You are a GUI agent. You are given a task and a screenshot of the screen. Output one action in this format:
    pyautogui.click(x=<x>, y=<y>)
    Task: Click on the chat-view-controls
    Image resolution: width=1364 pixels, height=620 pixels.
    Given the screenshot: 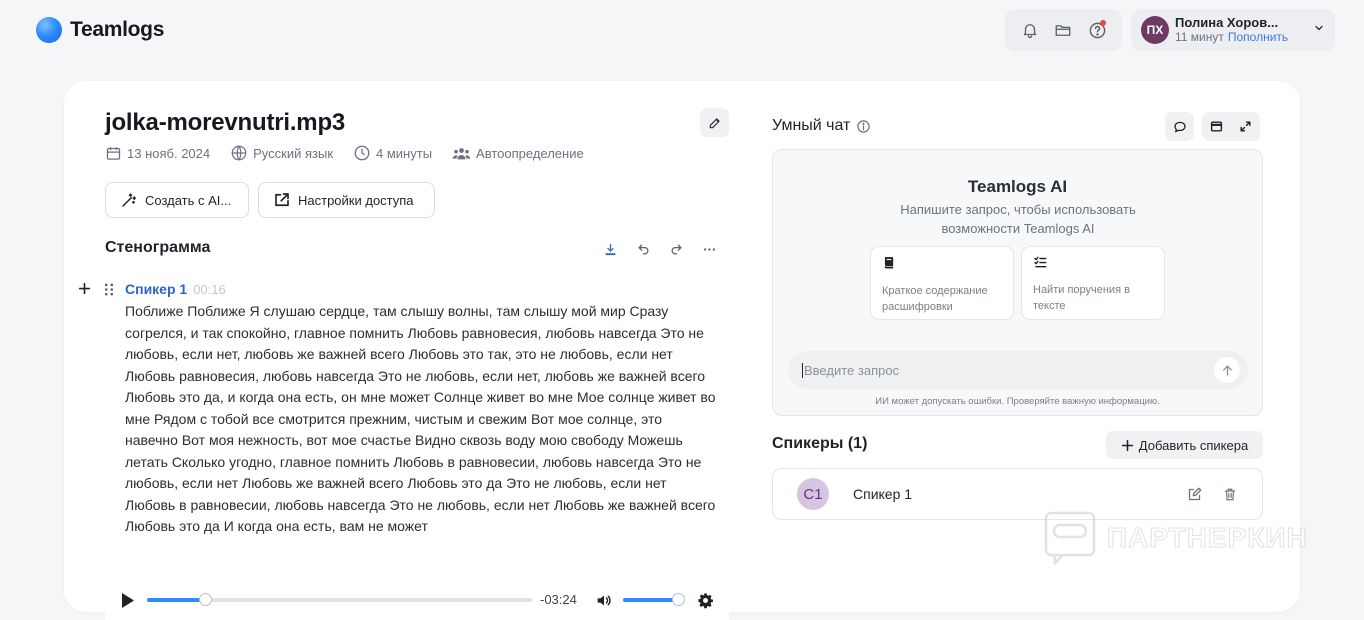 What is the action you would take?
    pyautogui.click(x=1231, y=126)
    